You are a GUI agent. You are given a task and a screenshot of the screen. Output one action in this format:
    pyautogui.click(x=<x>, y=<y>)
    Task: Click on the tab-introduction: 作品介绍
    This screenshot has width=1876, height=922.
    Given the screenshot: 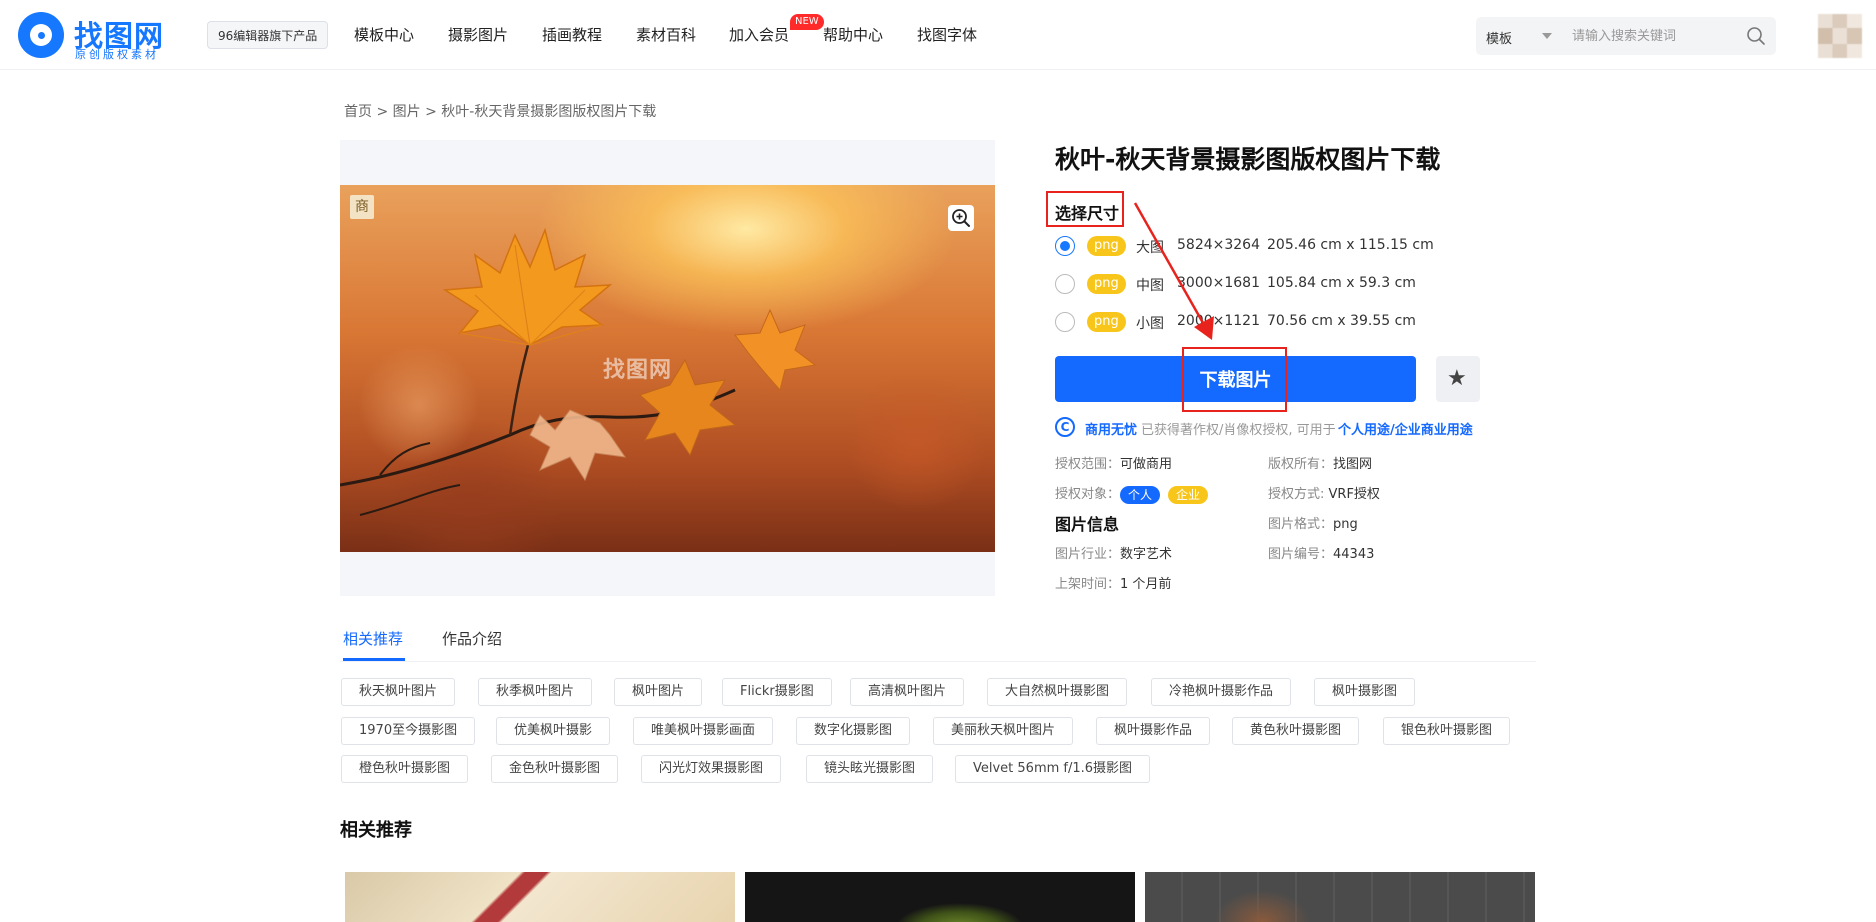 What is the action you would take?
    pyautogui.click(x=472, y=638)
    